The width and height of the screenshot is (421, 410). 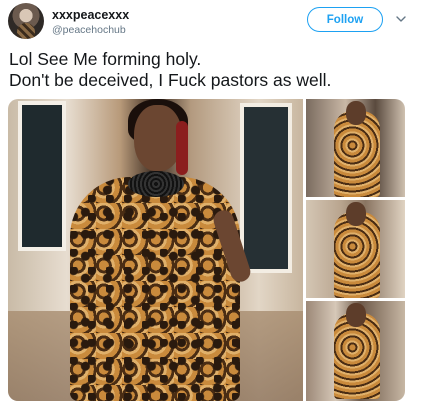 What do you see at coordinates (105, 59) in the screenshot?
I see `tweet-text-line-1: Lol See Me forming holy.` at bounding box center [105, 59].